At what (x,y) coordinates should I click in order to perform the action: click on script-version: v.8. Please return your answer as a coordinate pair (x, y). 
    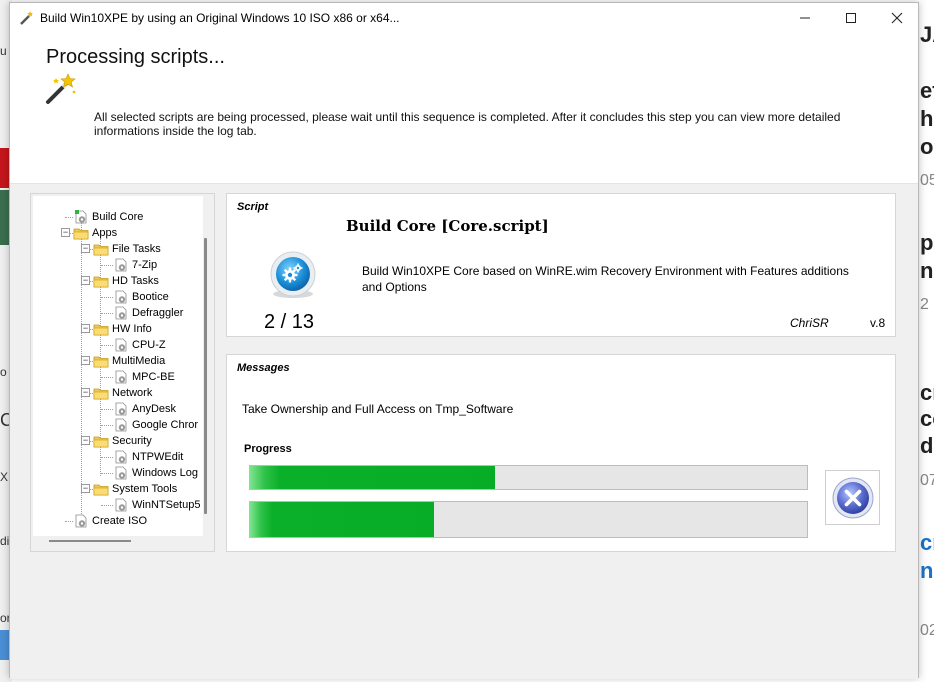
    Looking at the image, I should click on (878, 323).